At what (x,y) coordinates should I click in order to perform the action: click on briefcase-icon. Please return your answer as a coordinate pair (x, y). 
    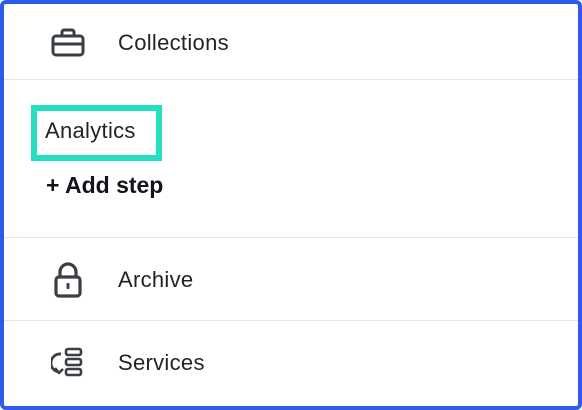
    Looking at the image, I should click on (68, 43).